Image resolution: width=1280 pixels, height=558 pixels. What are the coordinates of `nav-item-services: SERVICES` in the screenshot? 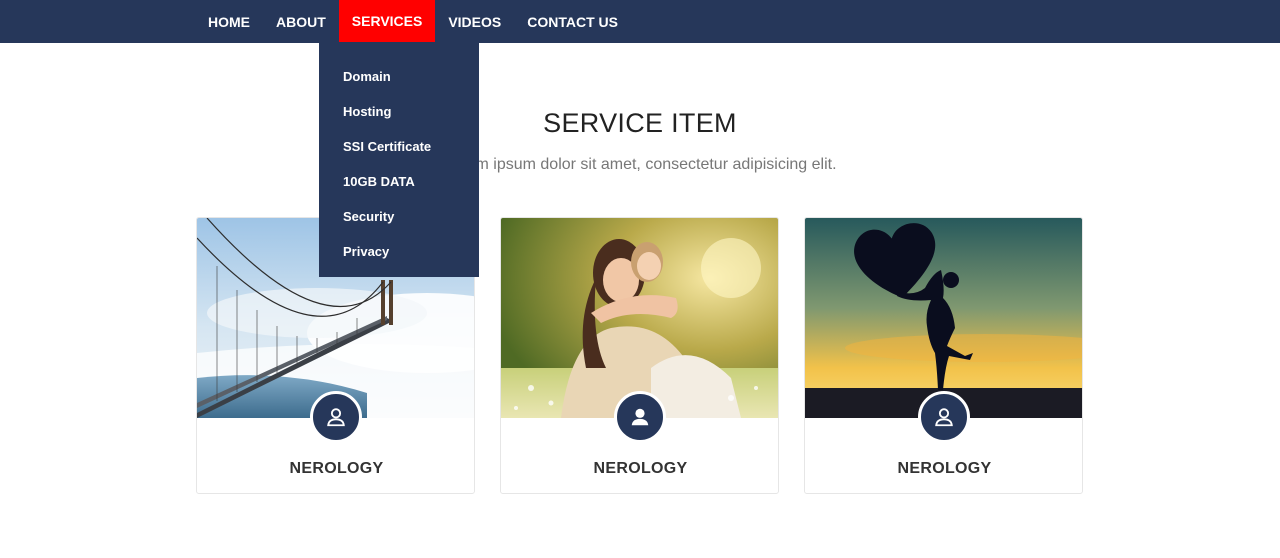 It's located at (387, 21).